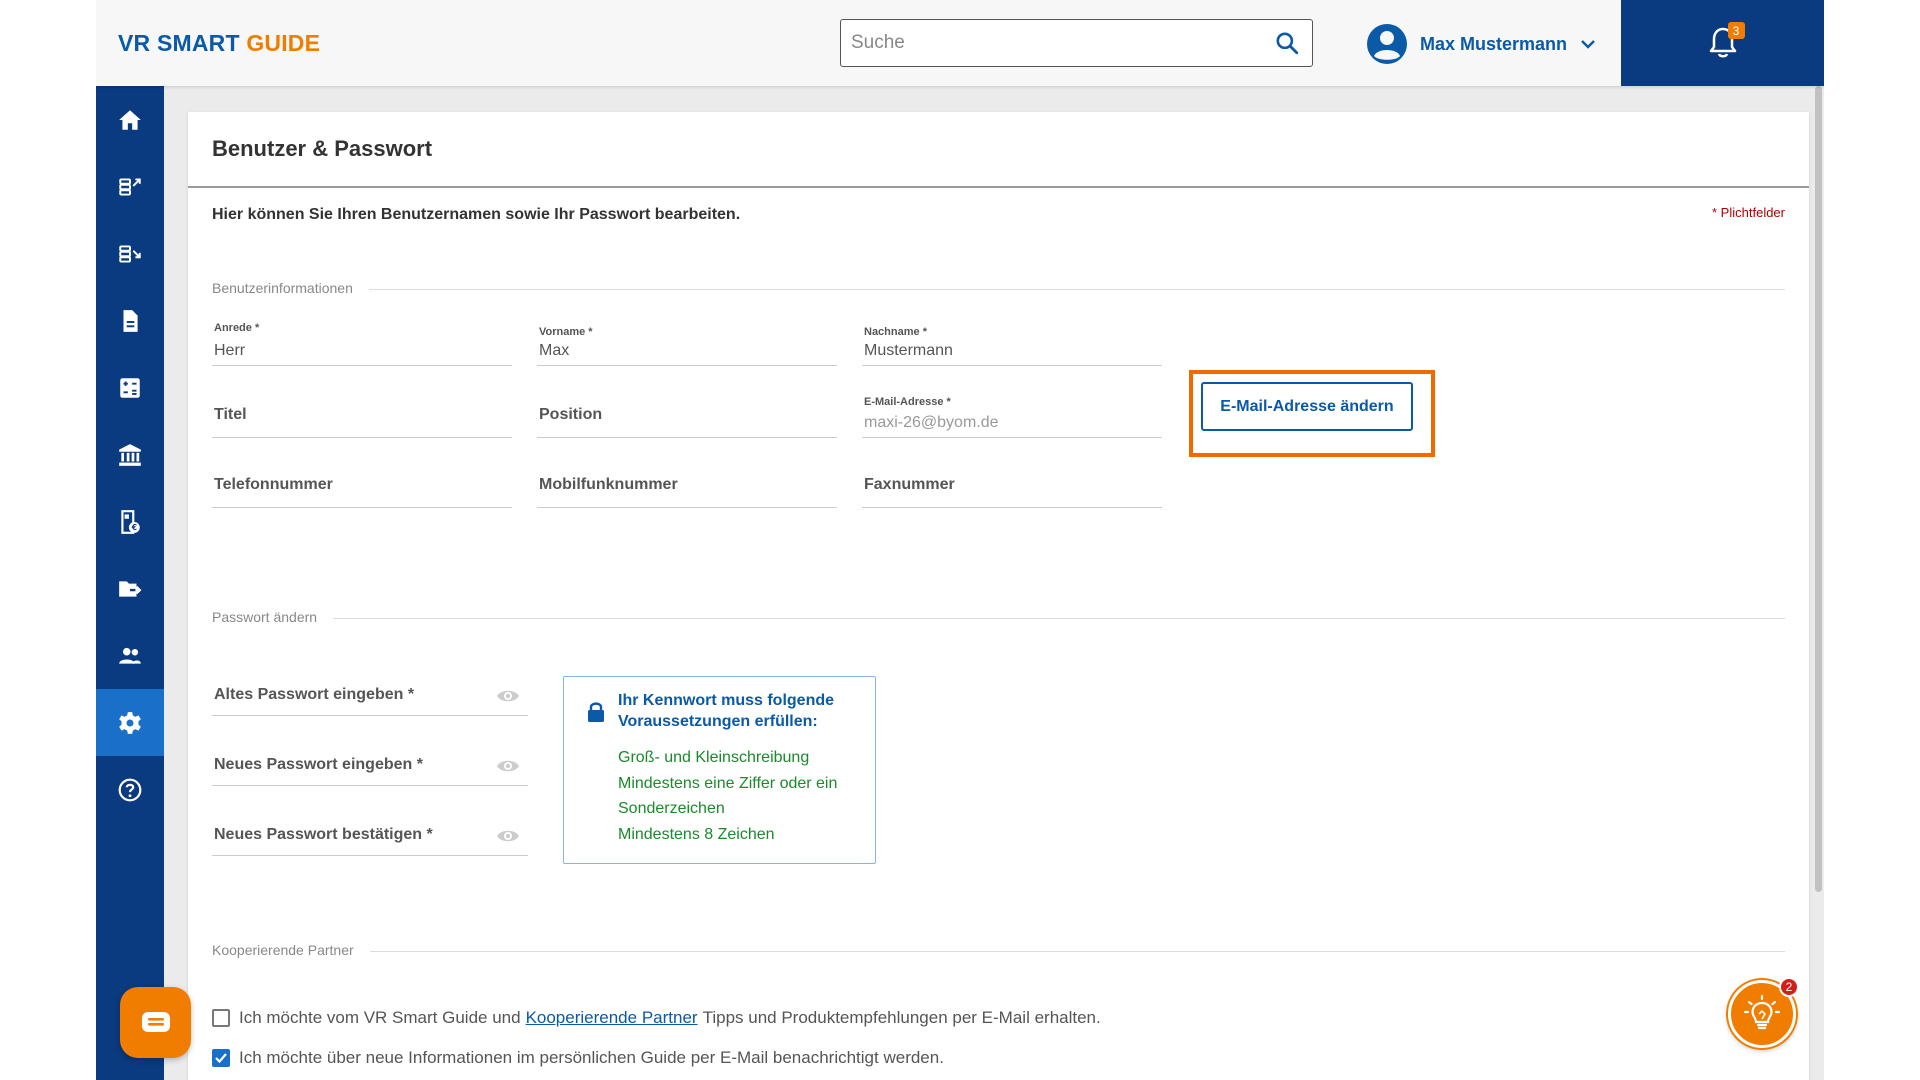 The width and height of the screenshot is (1920, 1080). I want to click on checkmark-icon, so click(221, 1058).